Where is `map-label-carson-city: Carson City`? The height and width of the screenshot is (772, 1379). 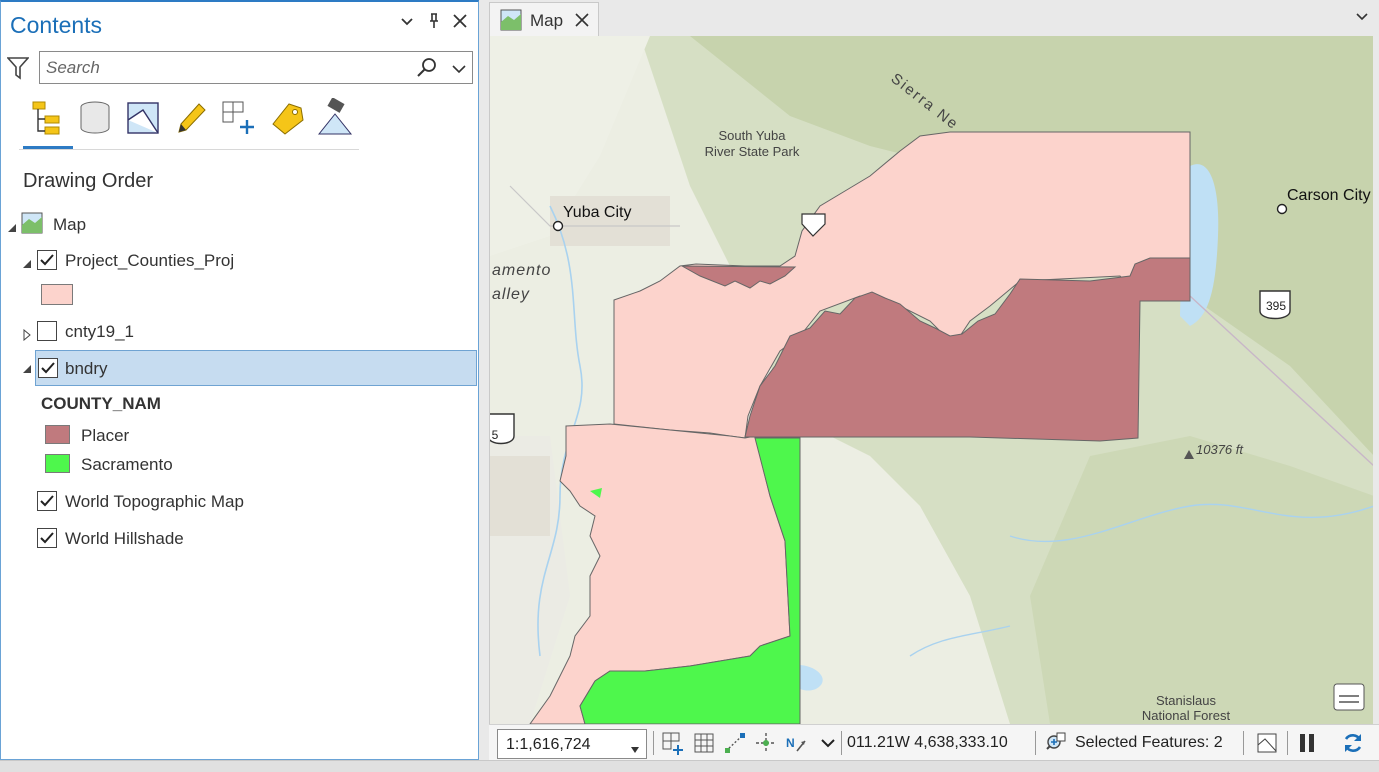
map-label-carson-city: Carson City is located at coordinates (1329, 195).